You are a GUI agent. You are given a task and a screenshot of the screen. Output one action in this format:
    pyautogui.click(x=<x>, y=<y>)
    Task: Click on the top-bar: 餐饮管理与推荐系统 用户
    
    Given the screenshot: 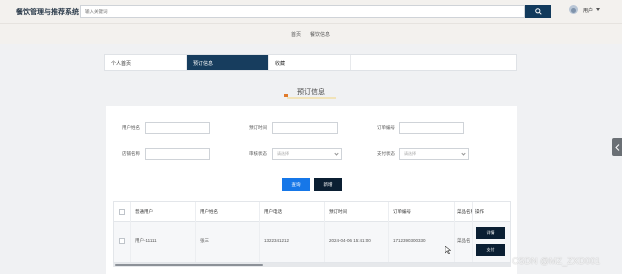 What is the action you would take?
    pyautogui.click(x=311, y=12)
    